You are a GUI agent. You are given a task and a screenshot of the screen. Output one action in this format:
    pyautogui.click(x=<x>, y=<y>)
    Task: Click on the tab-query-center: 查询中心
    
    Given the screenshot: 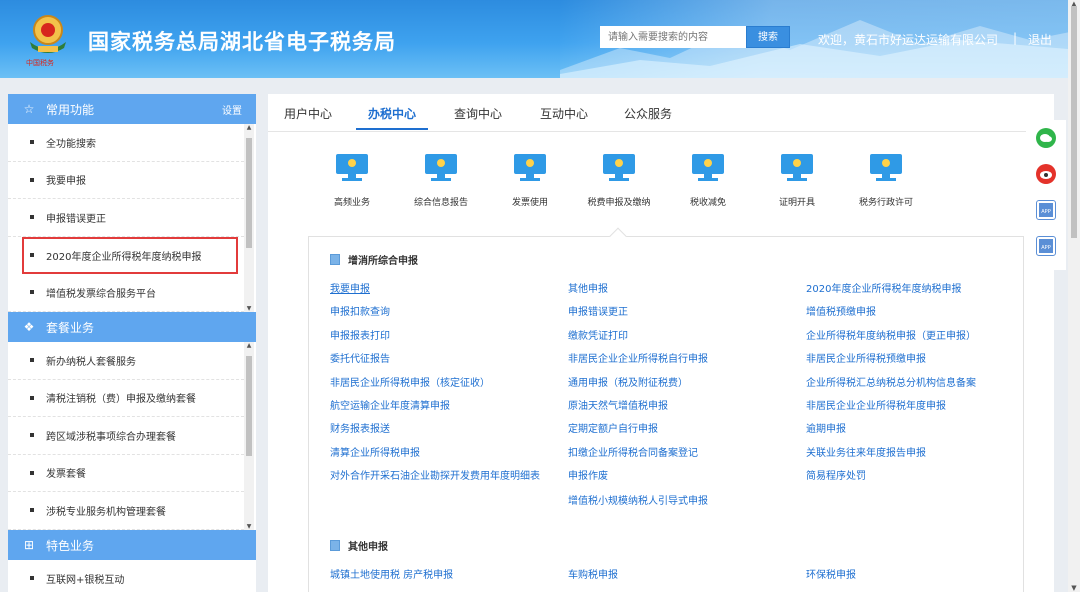 What is the action you would take?
    pyautogui.click(x=478, y=113)
    